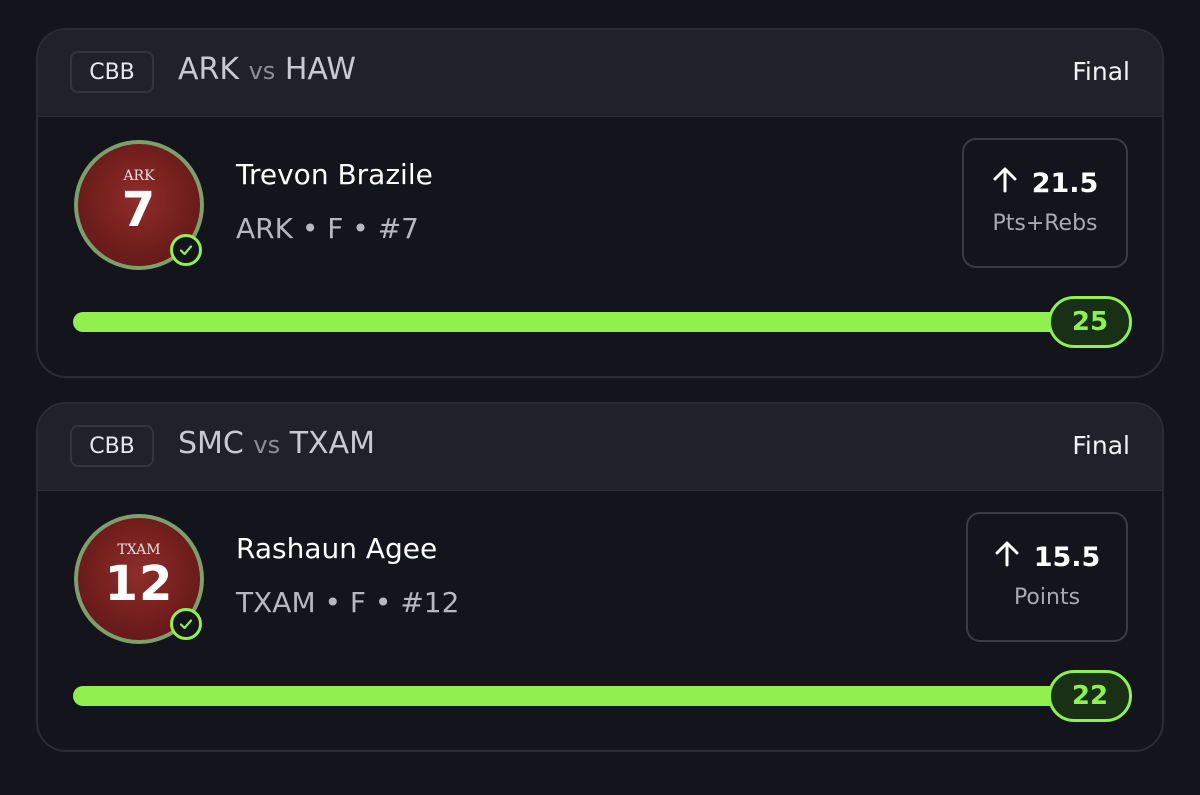 The width and height of the screenshot is (1200, 795). I want to click on player-name: Rashaun Agee, so click(337, 548).